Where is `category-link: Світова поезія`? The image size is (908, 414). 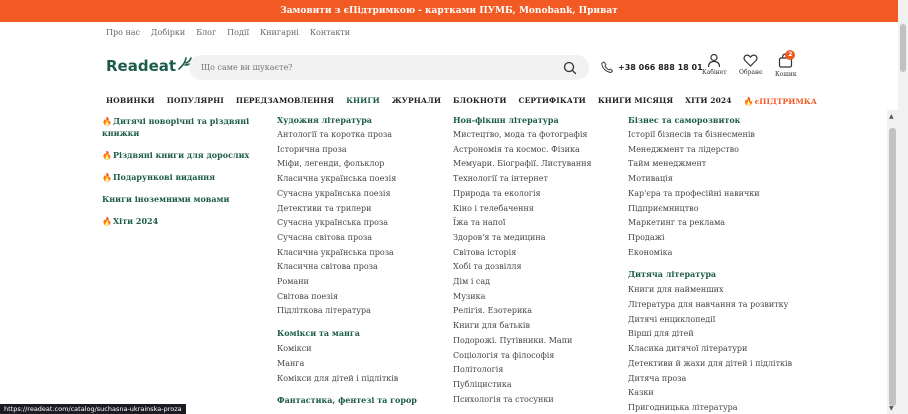
category-link: Світова поезія is located at coordinates (347, 297).